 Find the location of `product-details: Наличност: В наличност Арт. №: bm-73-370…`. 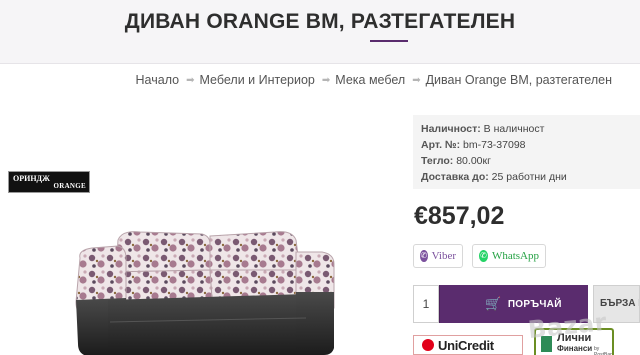

product-details: Наличност: В наличност Арт. №: bm-73-370… is located at coordinates (526, 152).